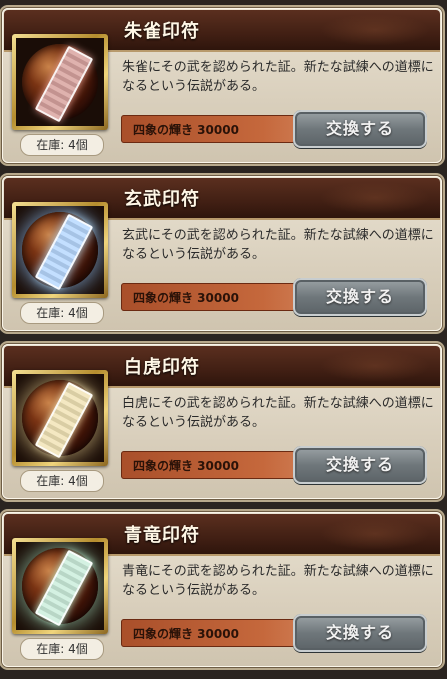 The height and width of the screenshot is (679, 447). What do you see at coordinates (278, 413) in the screenshot?
I see `item-description: 白虎にその武を認められた証。新たな試練への道標になるという伝説がある。` at bounding box center [278, 413].